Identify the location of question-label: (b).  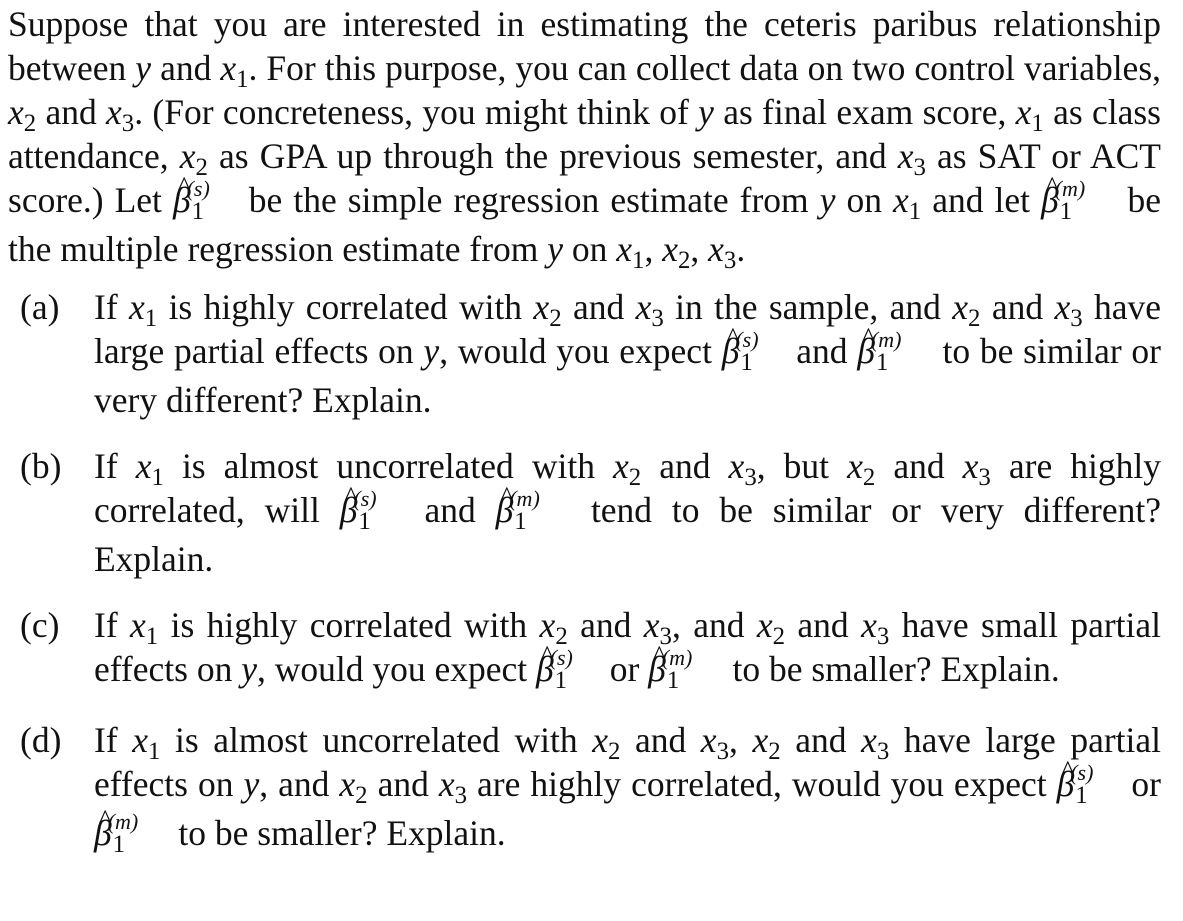
(41, 466).